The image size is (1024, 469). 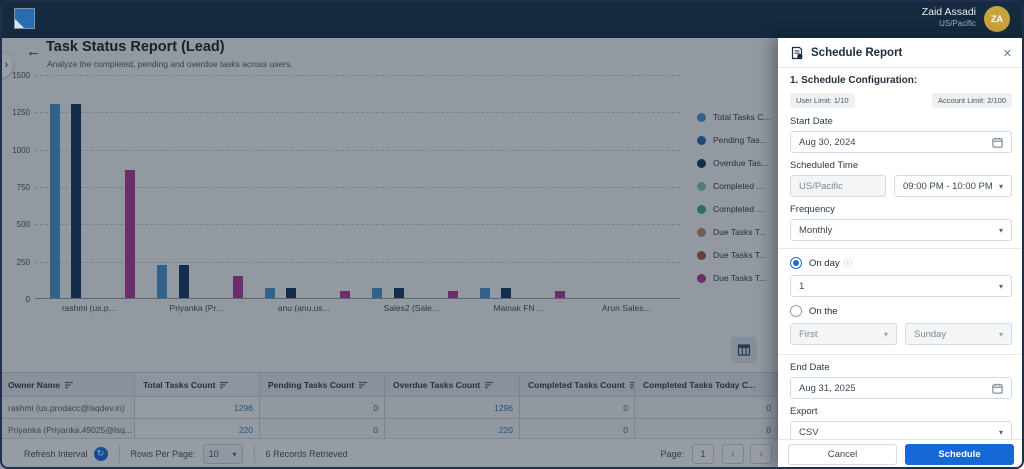 What do you see at coordinates (958, 334) in the screenshot?
I see `on-the-weekday-select: Sunday ▾` at bounding box center [958, 334].